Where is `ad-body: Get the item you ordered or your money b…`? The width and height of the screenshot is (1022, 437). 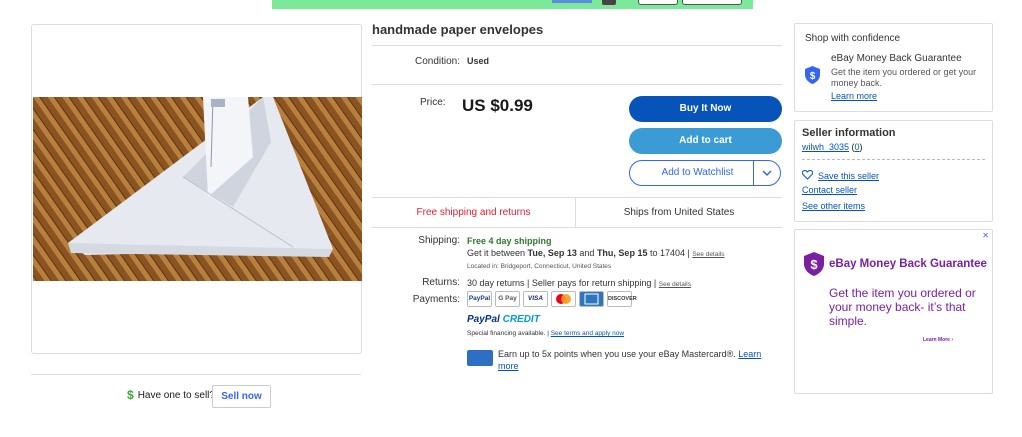 ad-body: Get the item you ordered or your money b… is located at coordinates (902, 307).